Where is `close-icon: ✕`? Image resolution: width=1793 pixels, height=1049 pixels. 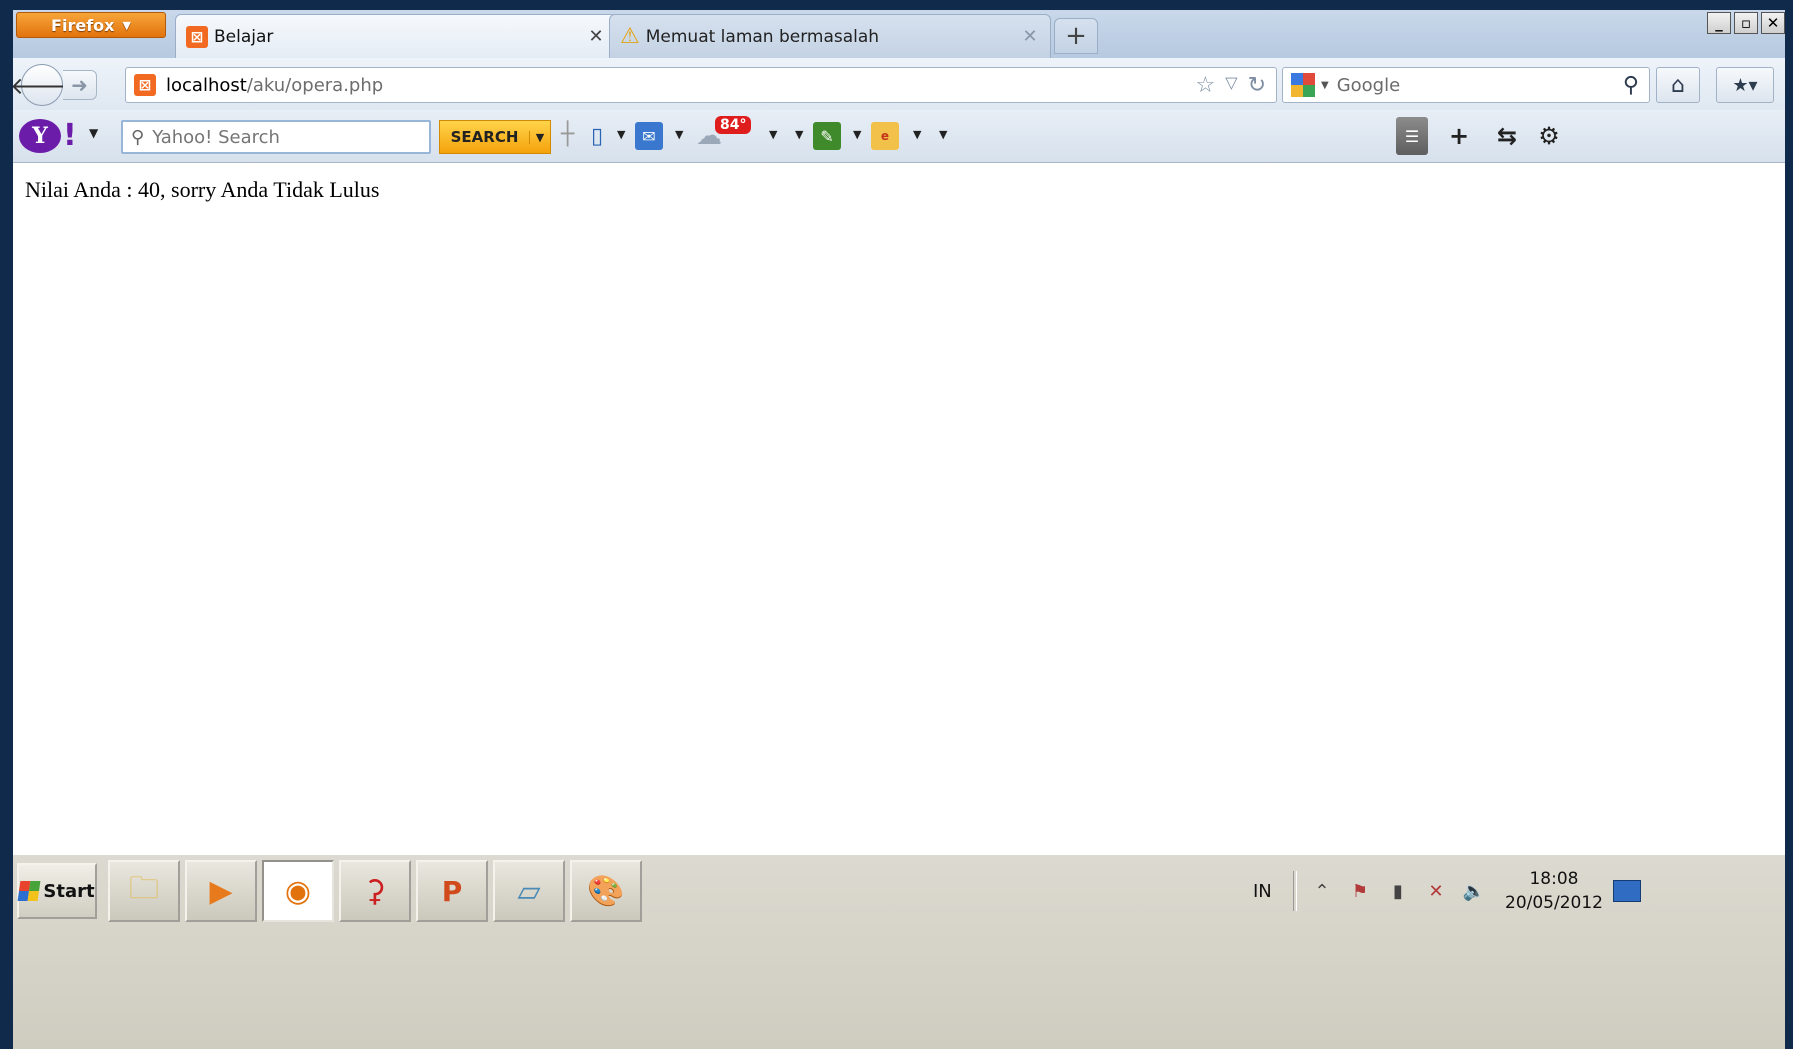 close-icon: ✕ is located at coordinates (1773, 23).